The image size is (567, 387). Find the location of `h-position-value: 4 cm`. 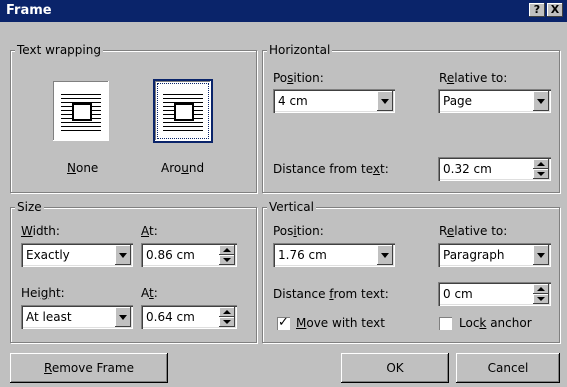

h-position-value: 4 cm is located at coordinates (293, 101).